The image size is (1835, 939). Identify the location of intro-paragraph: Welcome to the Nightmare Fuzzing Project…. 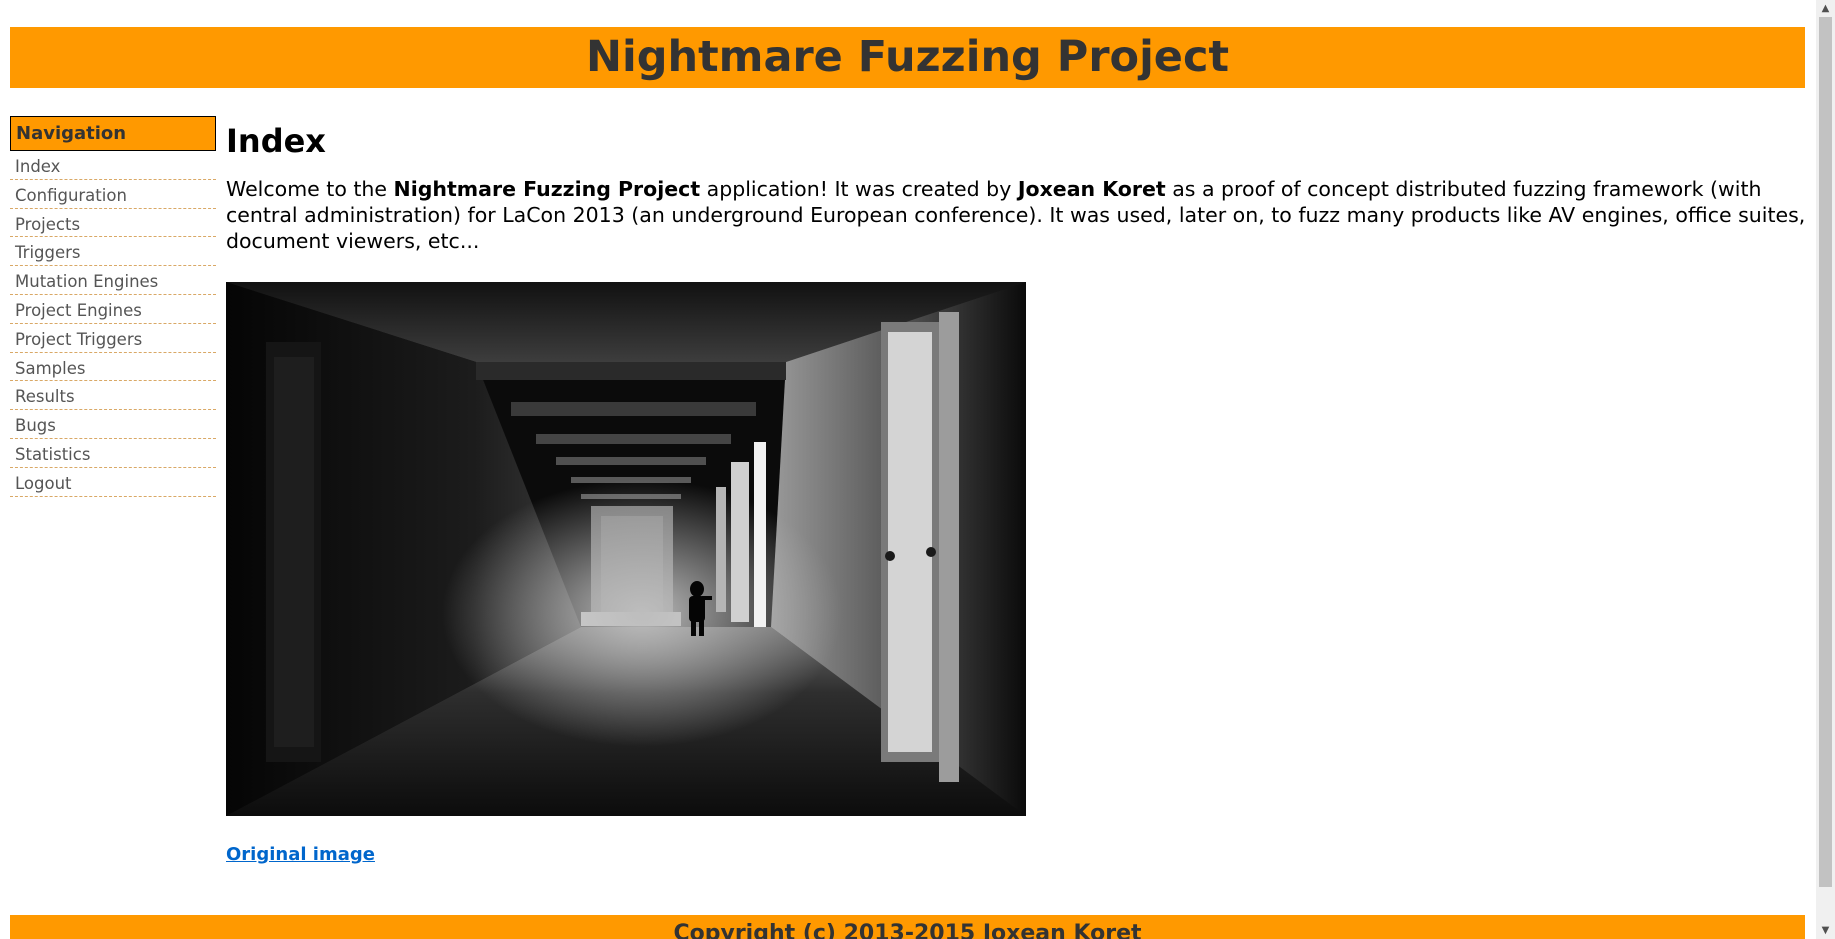
(1016, 215).